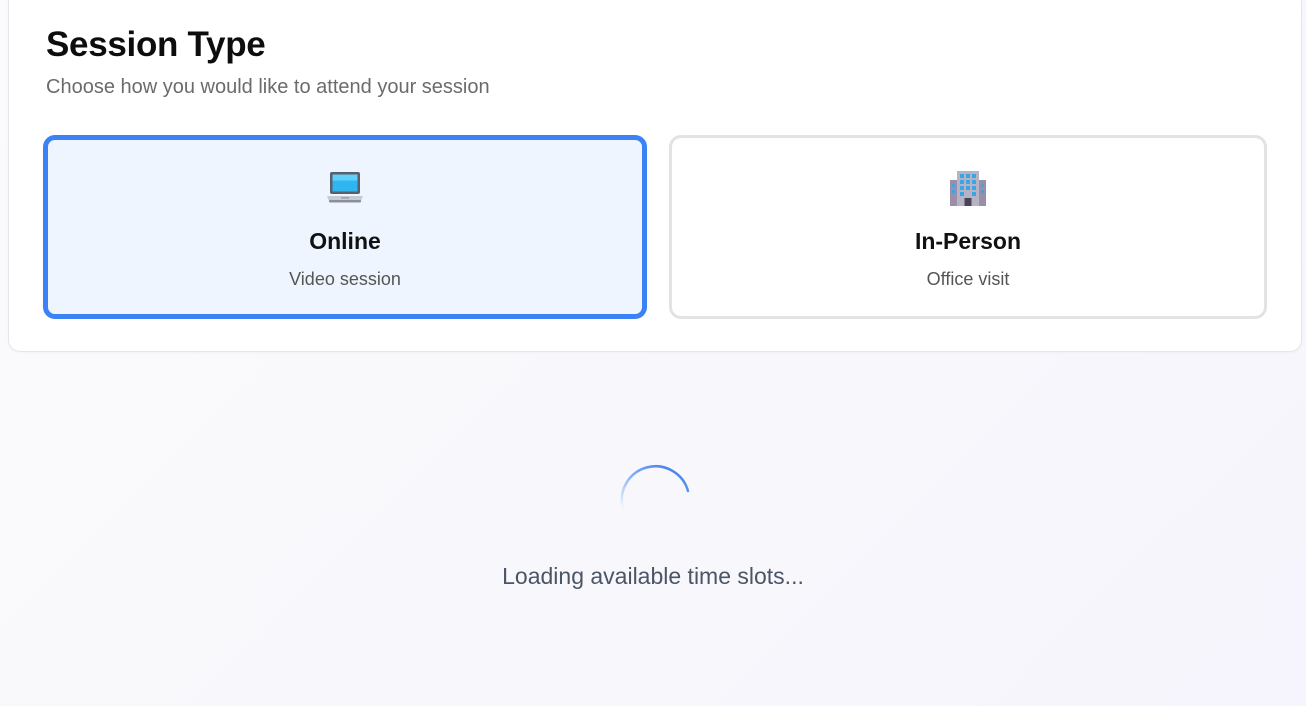 The height and width of the screenshot is (706, 1306). What do you see at coordinates (156, 44) in the screenshot?
I see `section-title: Session Type` at bounding box center [156, 44].